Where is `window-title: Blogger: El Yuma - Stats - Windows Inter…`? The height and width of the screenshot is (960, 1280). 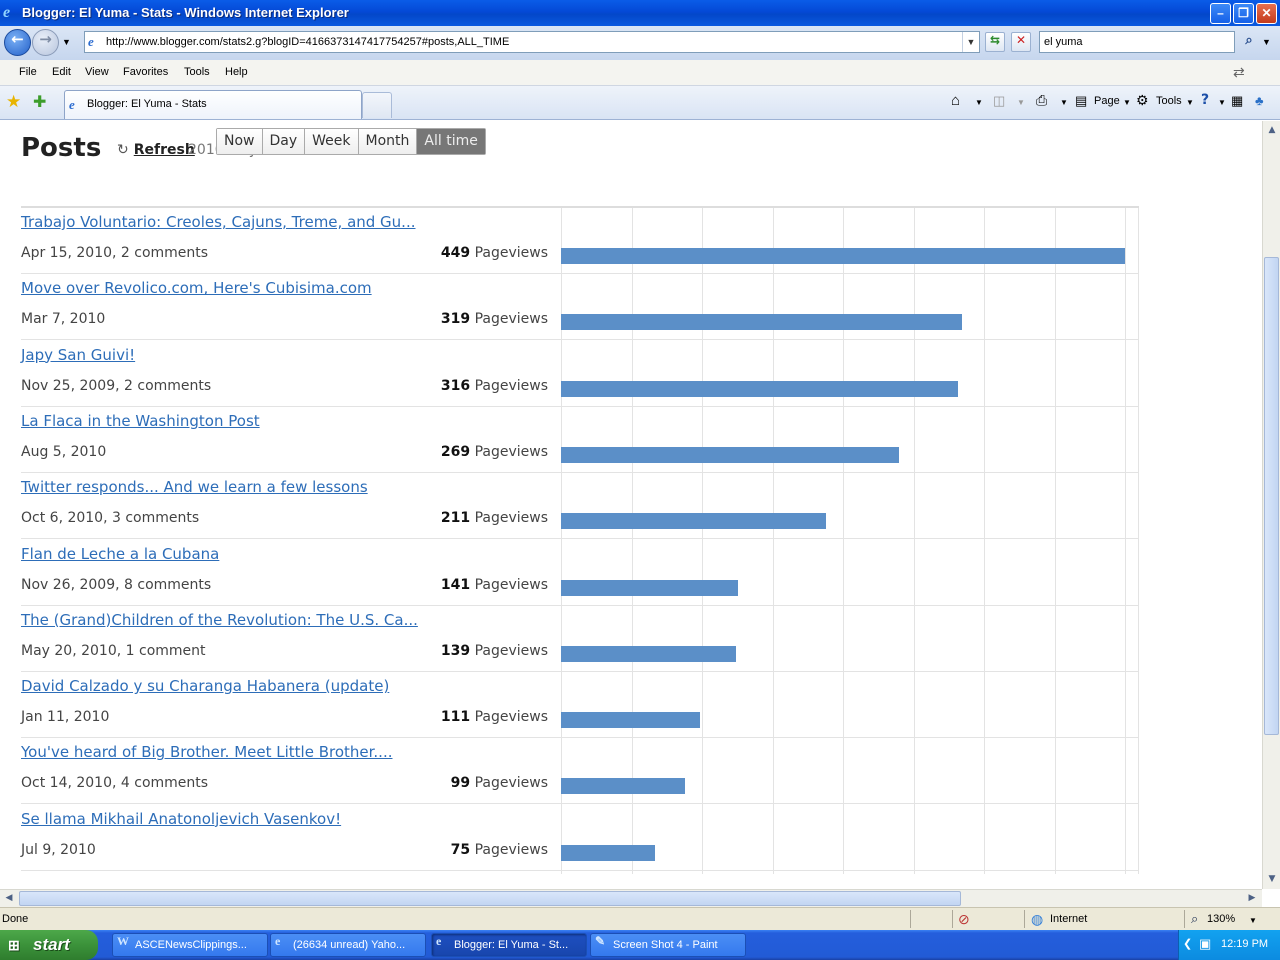 window-title: Blogger: El Yuma - Stats - Windows Inter… is located at coordinates (185, 12).